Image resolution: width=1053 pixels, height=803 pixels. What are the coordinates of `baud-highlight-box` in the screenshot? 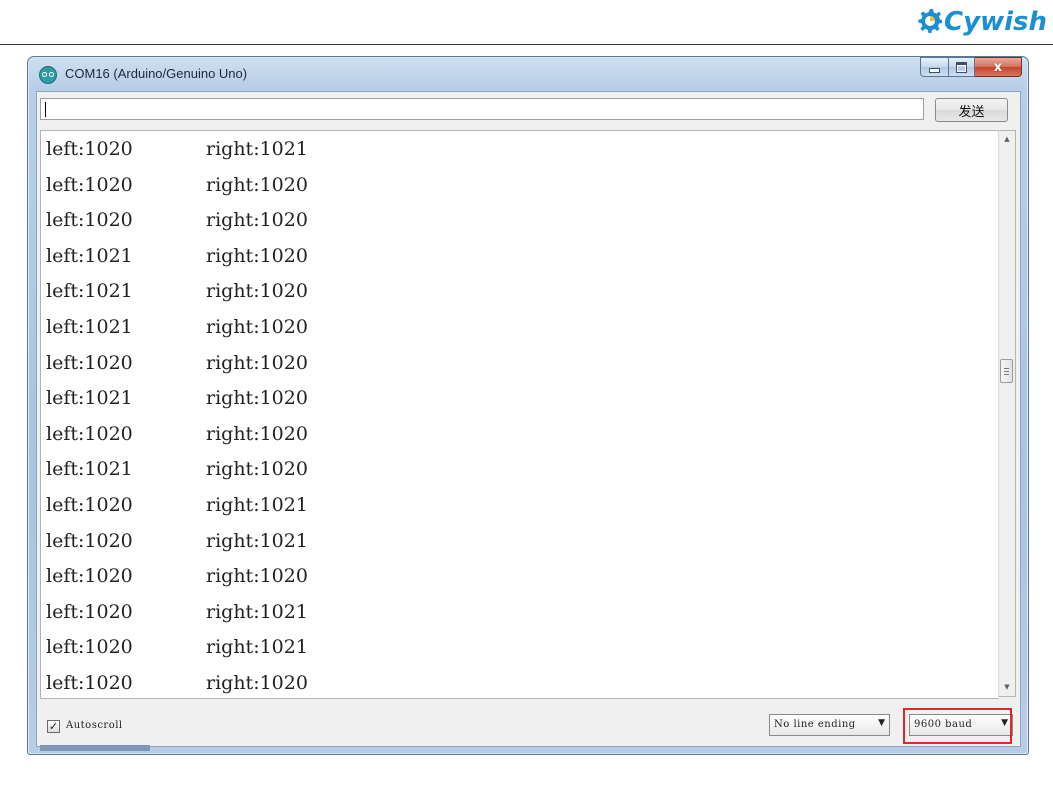 It's located at (957, 726).